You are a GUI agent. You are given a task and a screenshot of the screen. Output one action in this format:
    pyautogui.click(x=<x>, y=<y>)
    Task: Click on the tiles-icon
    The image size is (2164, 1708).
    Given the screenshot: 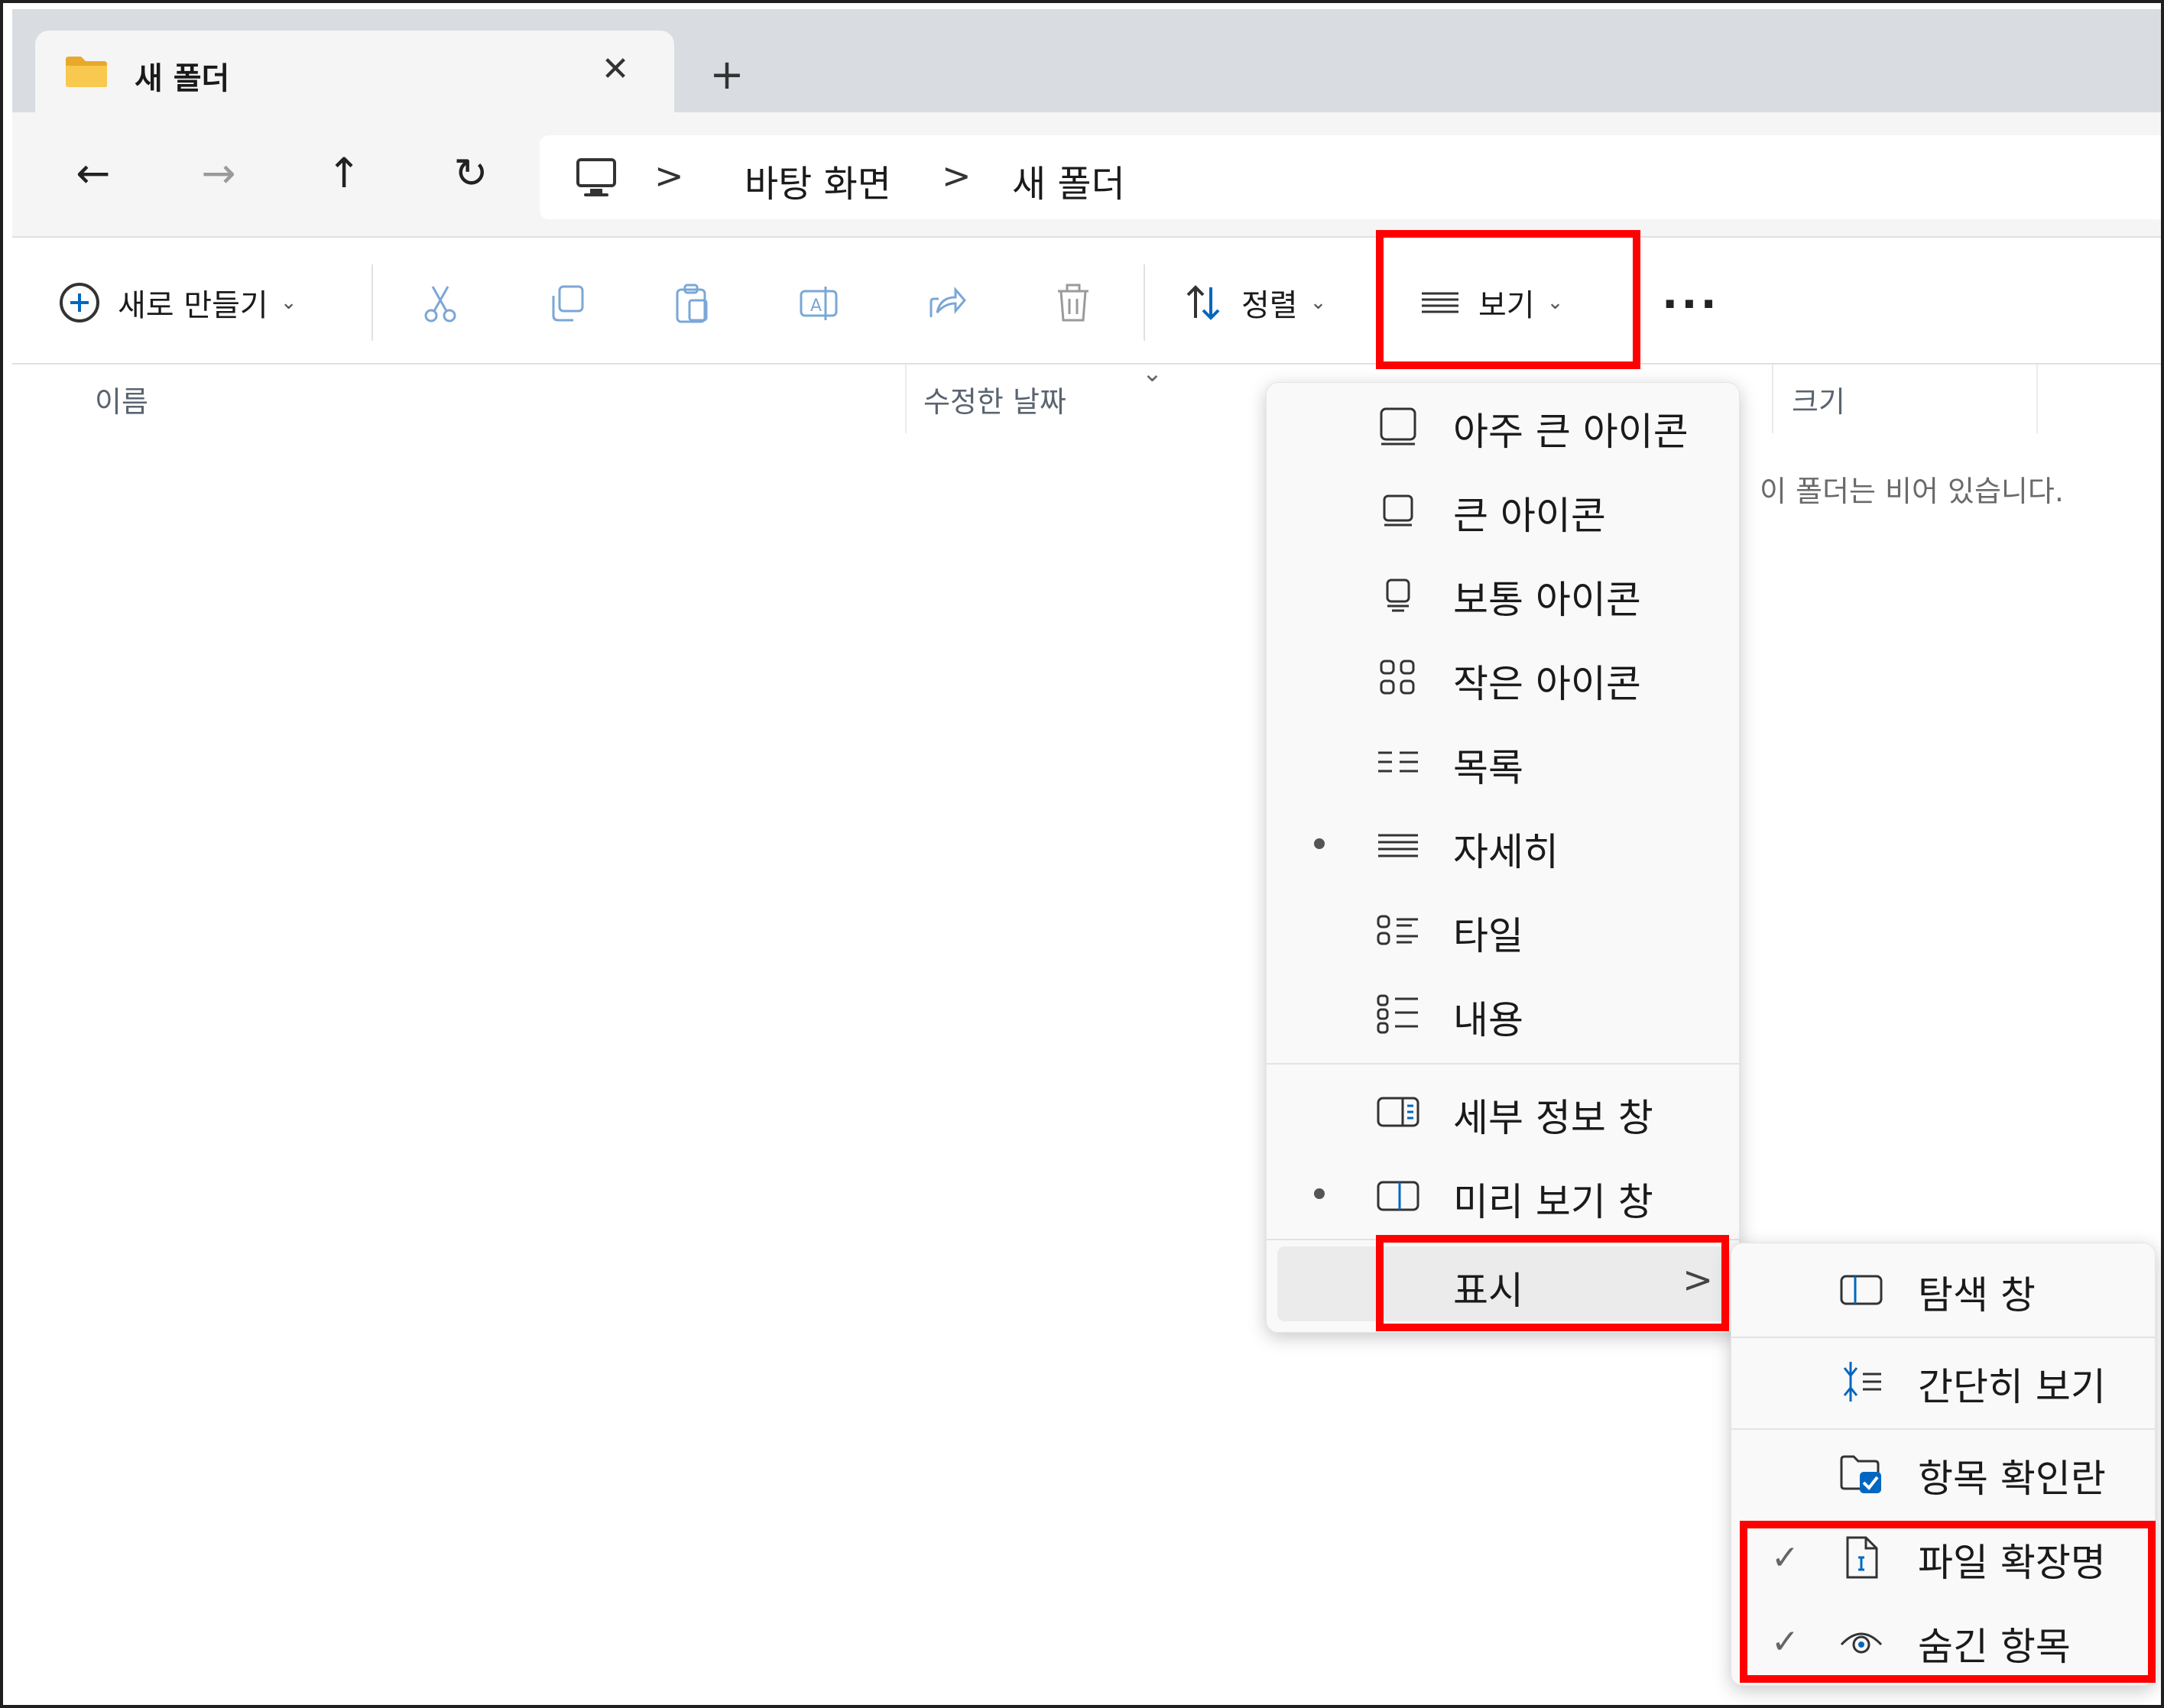 What is the action you would take?
    pyautogui.click(x=1397, y=930)
    